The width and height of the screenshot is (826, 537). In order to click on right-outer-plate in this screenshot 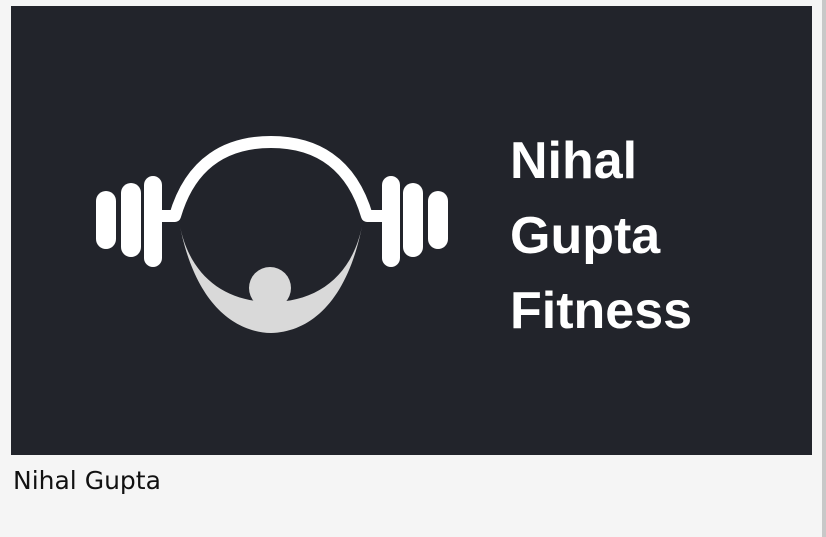, I will do `click(438, 220)`.